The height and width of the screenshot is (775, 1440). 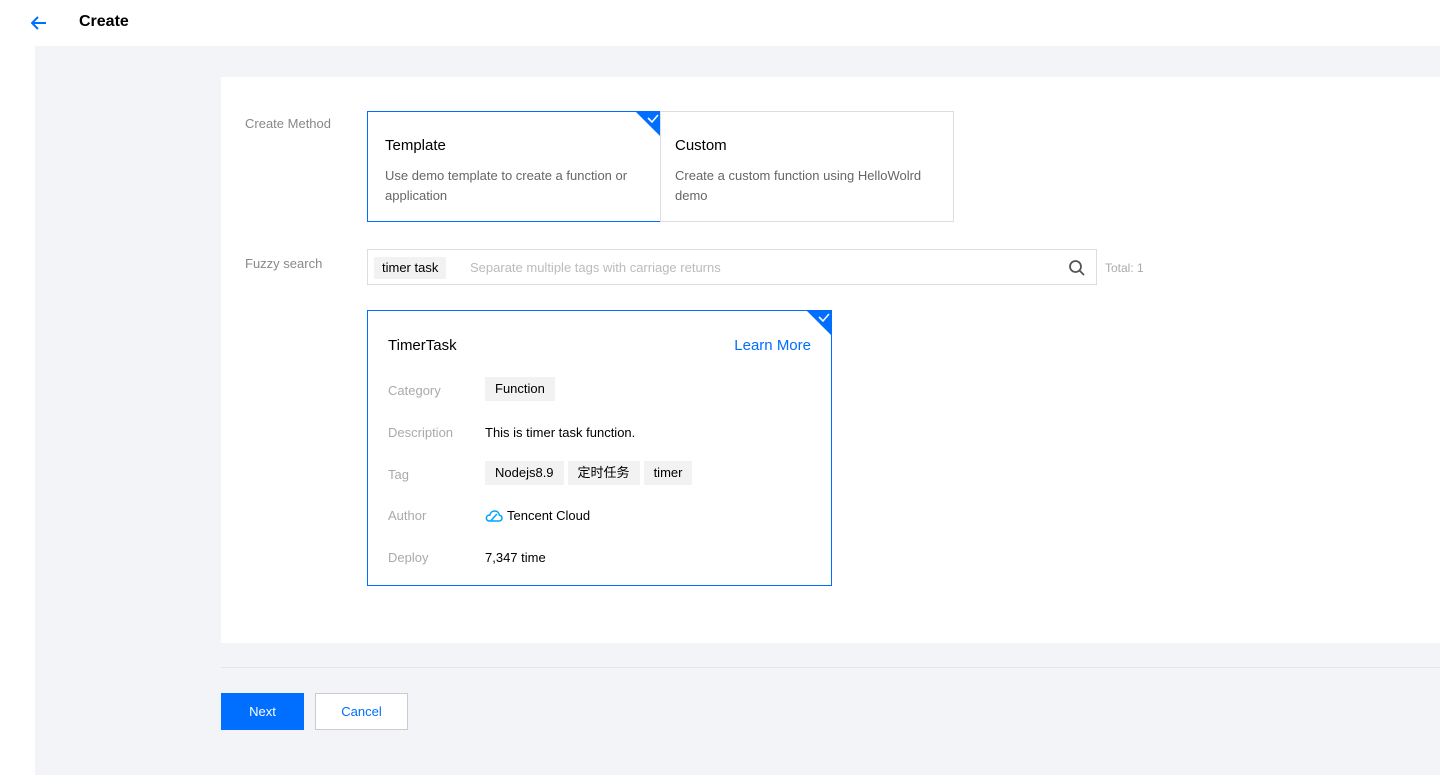 What do you see at coordinates (422, 345) in the screenshot?
I see `template-title: TimerTask` at bounding box center [422, 345].